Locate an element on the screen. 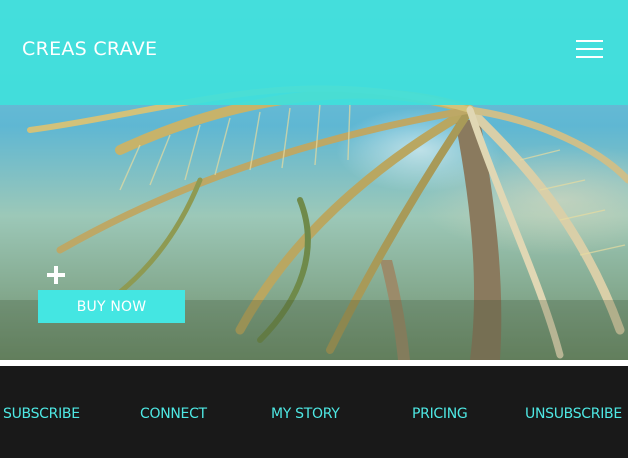 Image resolution: width=628 pixels, height=458 pixels. footer-link-unsubscribe: UNSUBSCRIBE is located at coordinates (573, 414).